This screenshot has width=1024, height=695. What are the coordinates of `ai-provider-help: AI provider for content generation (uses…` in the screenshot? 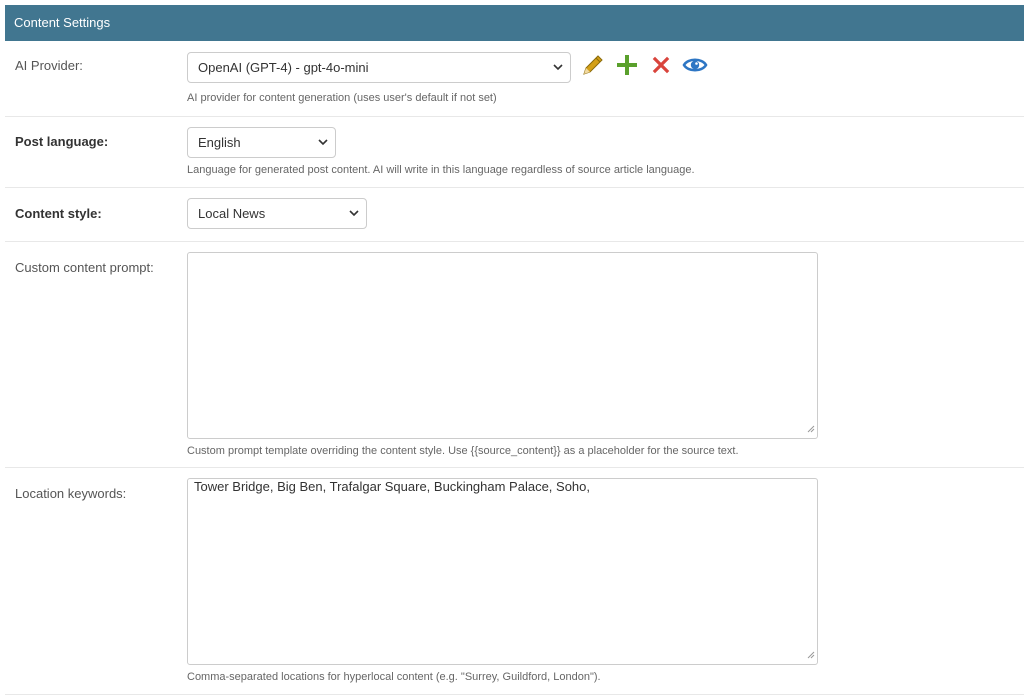 It's located at (342, 98).